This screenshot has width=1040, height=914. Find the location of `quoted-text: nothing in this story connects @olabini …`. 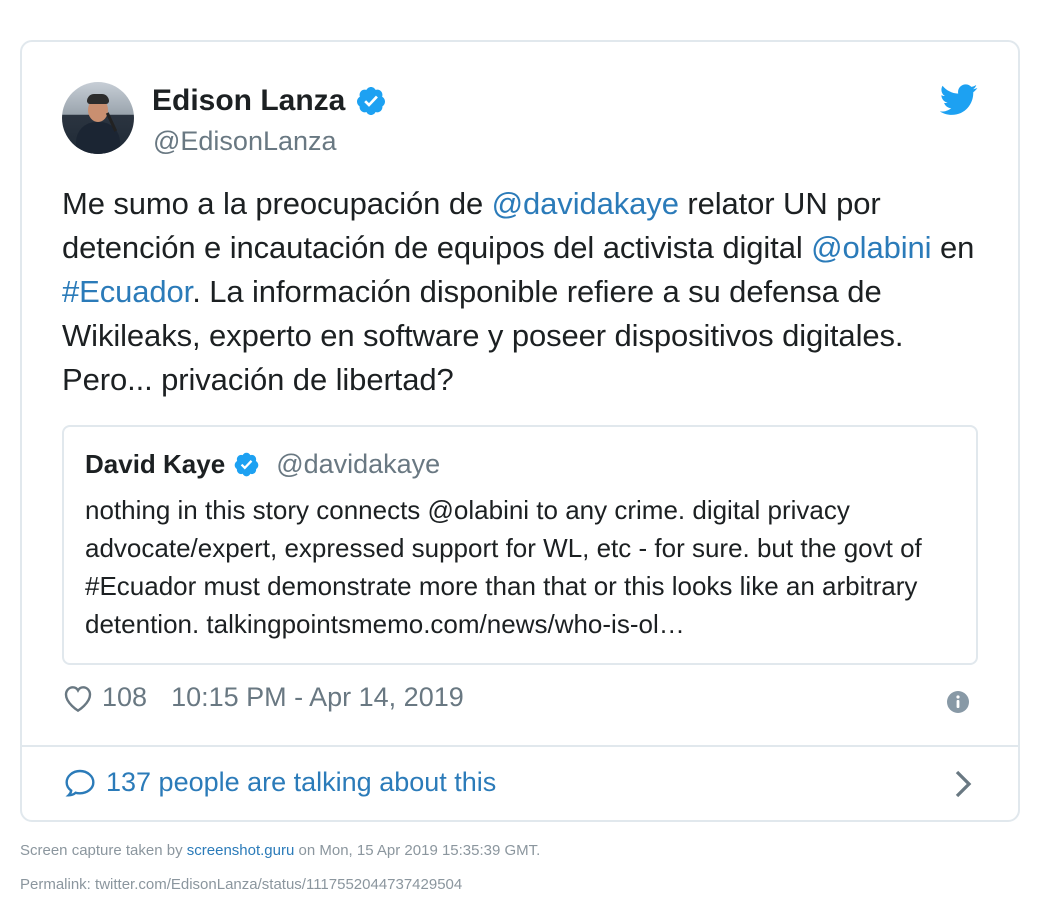

quoted-text: nothing in this story connects @olabini … is located at coordinates (503, 567).